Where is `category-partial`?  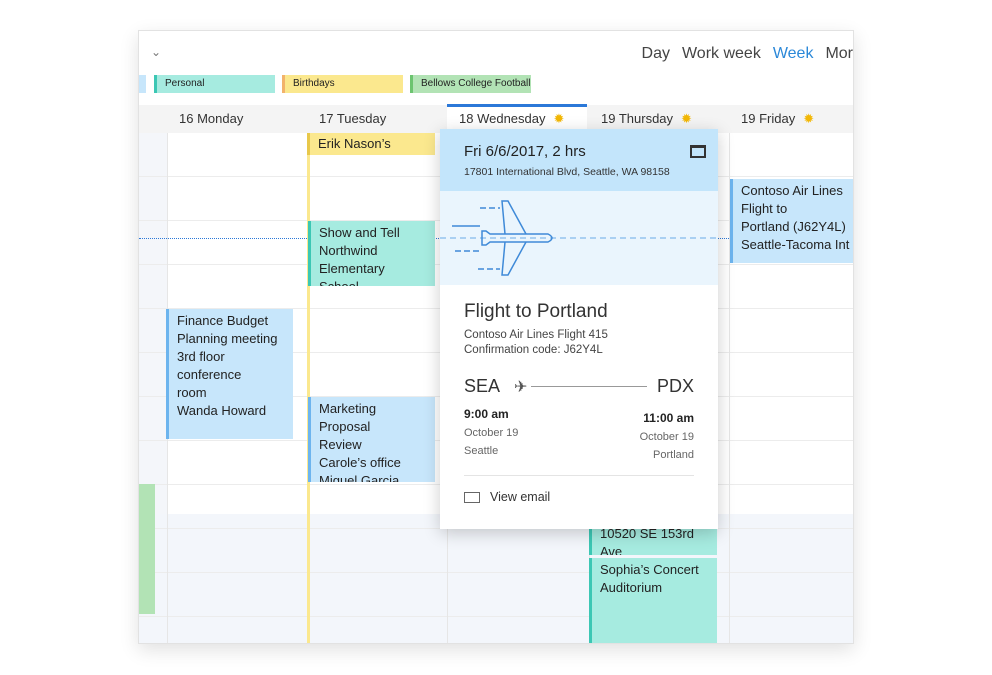 category-partial is located at coordinates (142, 84).